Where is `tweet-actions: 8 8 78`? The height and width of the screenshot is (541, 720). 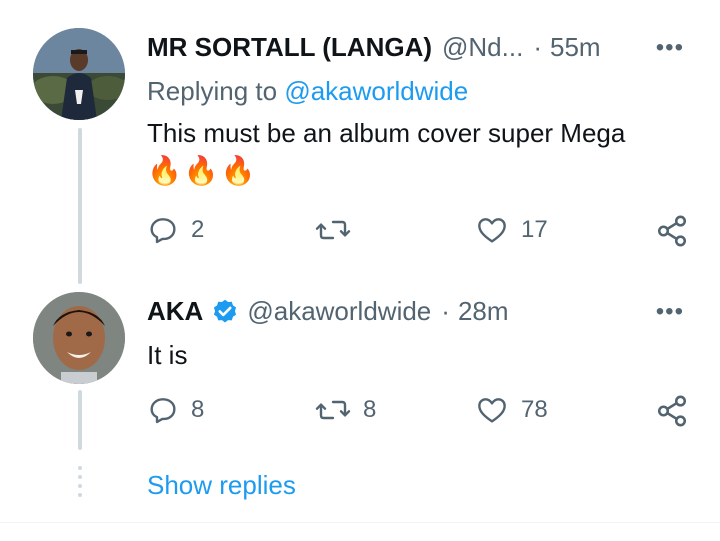 tweet-actions: 8 8 78 is located at coordinates (422, 414).